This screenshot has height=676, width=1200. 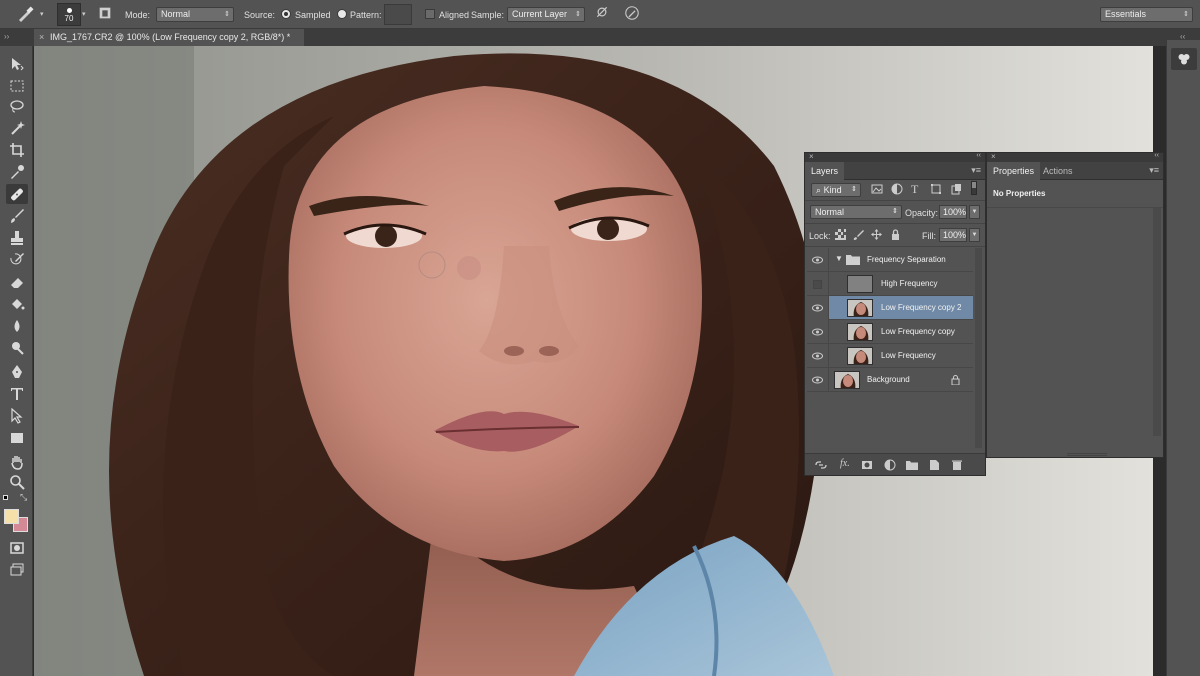 What do you see at coordinates (17, 106) in the screenshot?
I see `lasso-tool` at bounding box center [17, 106].